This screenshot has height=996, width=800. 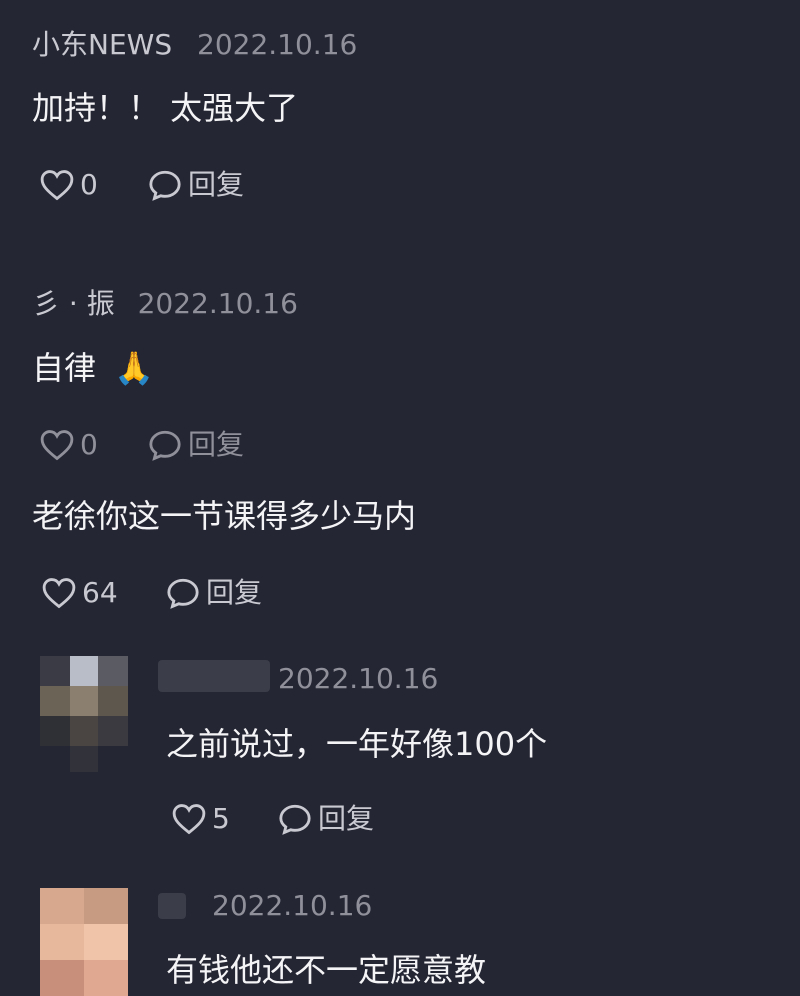 I want to click on comment-text: 自律, so click(x=64, y=368).